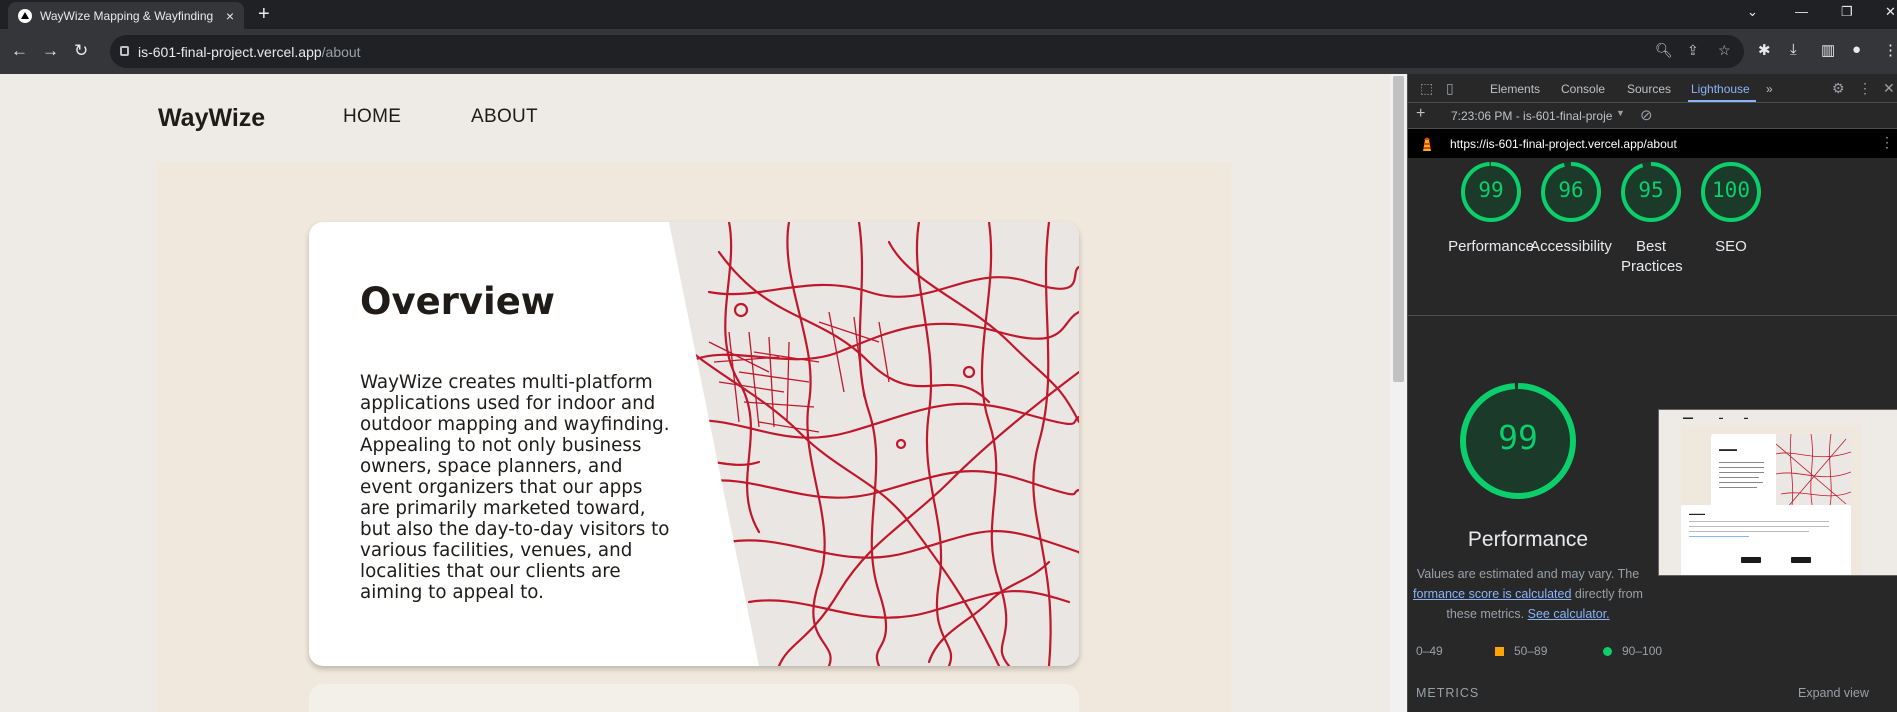 The width and height of the screenshot is (1897, 712). Describe the element at coordinates (1728, 450) in the screenshot. I see `thumb-card-title: ▬▬▬` at that location.